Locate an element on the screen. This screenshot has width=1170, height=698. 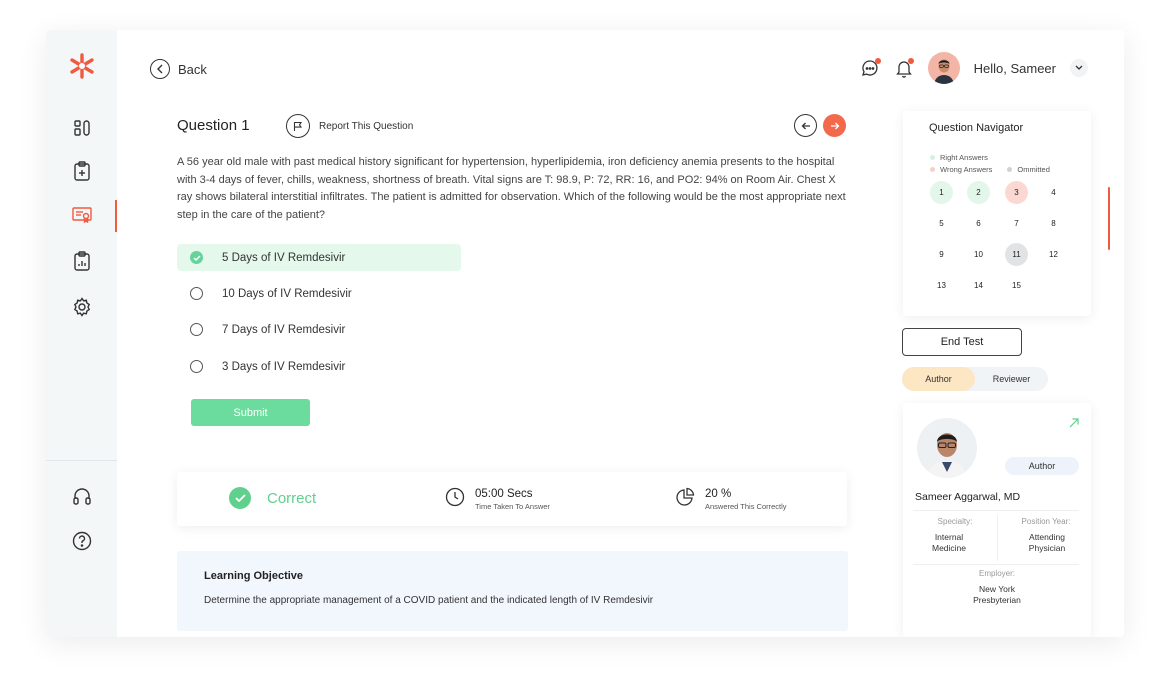
percent-value: 20 % is located at coordinates (718, 494).